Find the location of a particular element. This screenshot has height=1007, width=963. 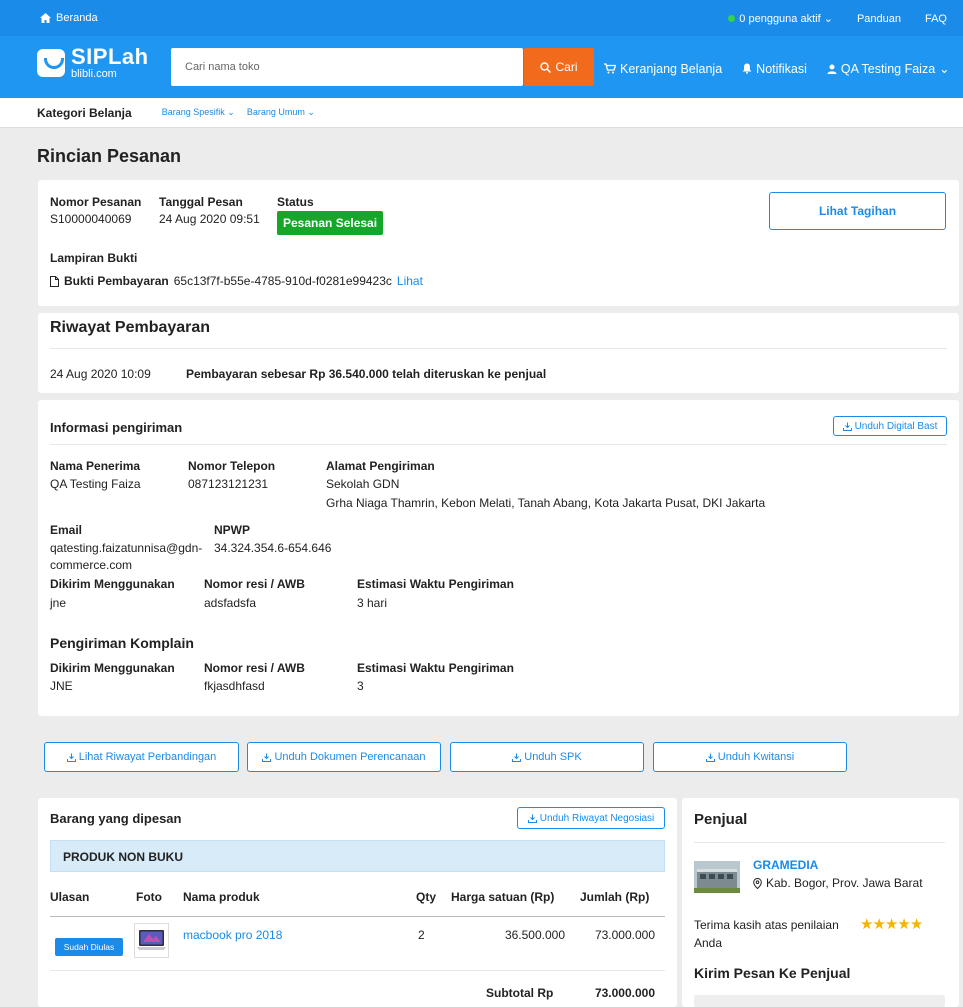

view-proof-link: Lihat is located at coordinates (410, 281).